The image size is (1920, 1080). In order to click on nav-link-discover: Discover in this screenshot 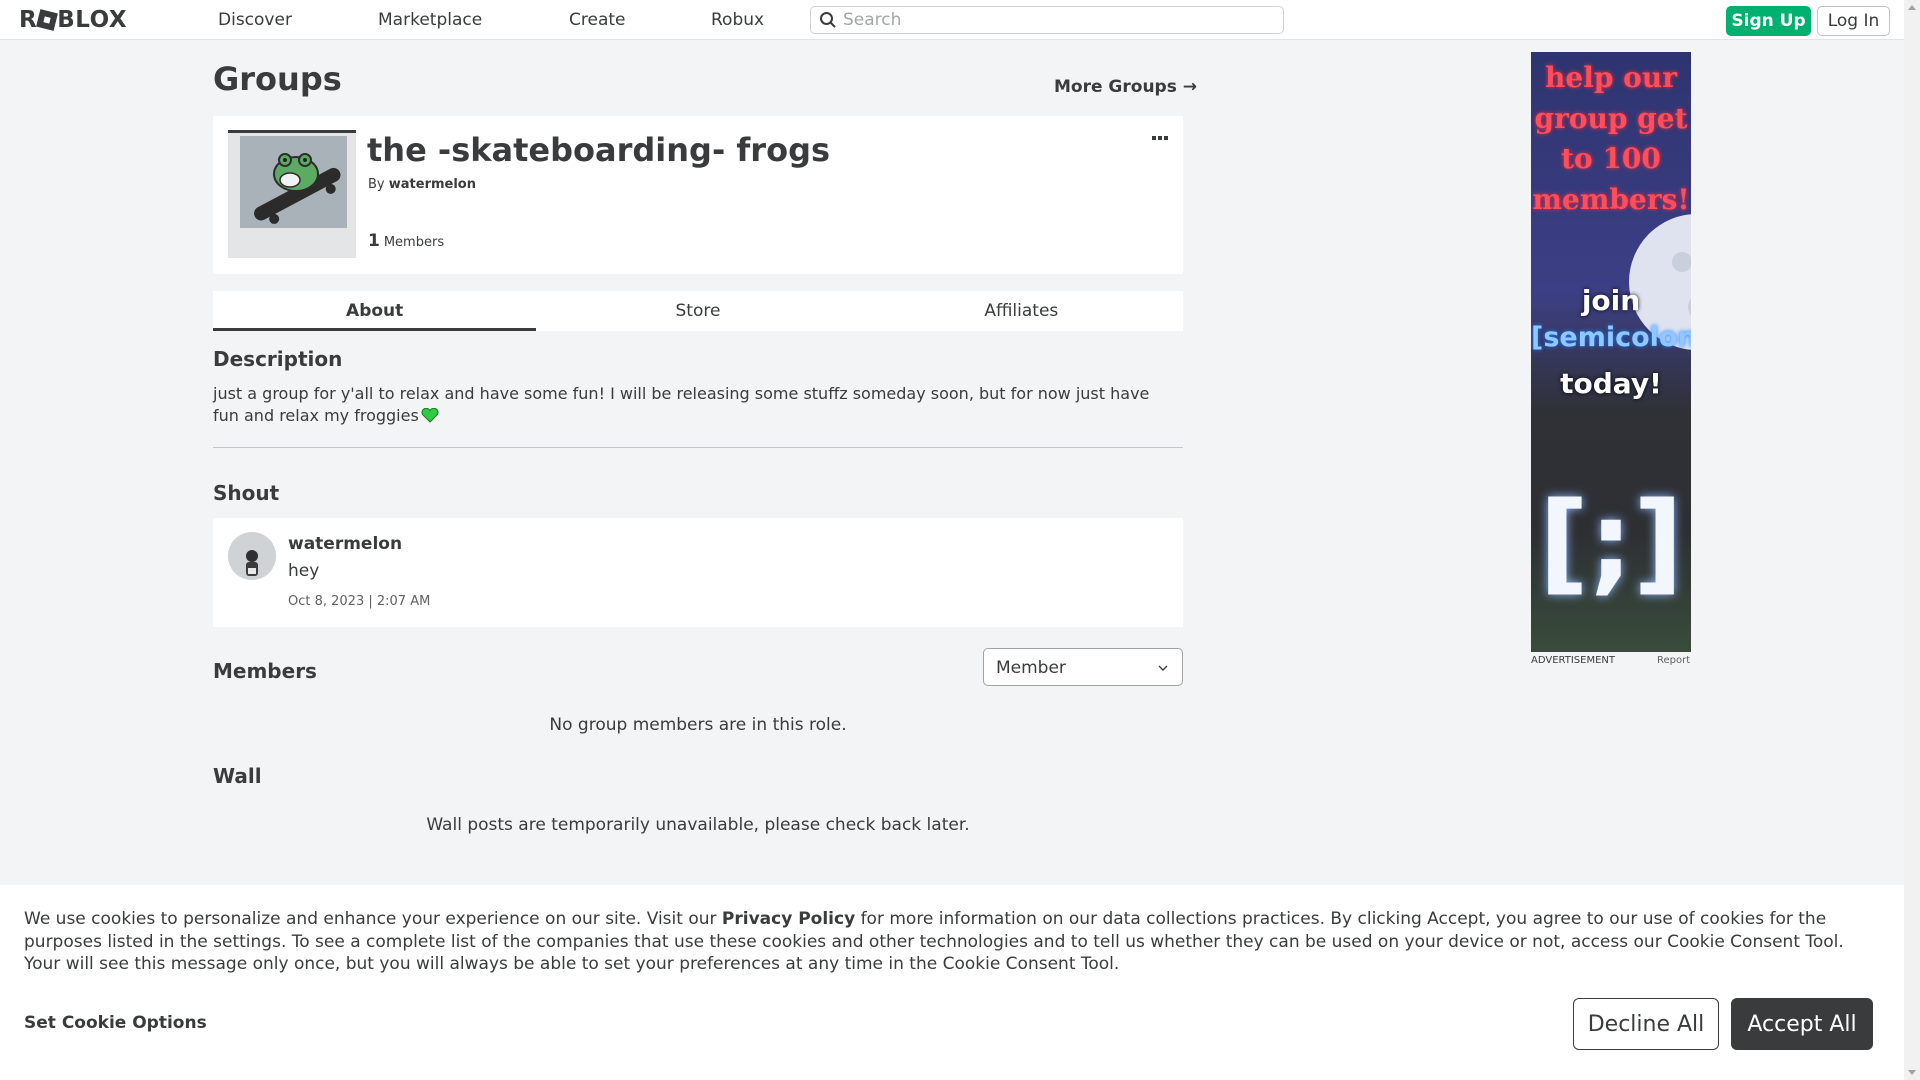, I will do `click(255, 20)`.